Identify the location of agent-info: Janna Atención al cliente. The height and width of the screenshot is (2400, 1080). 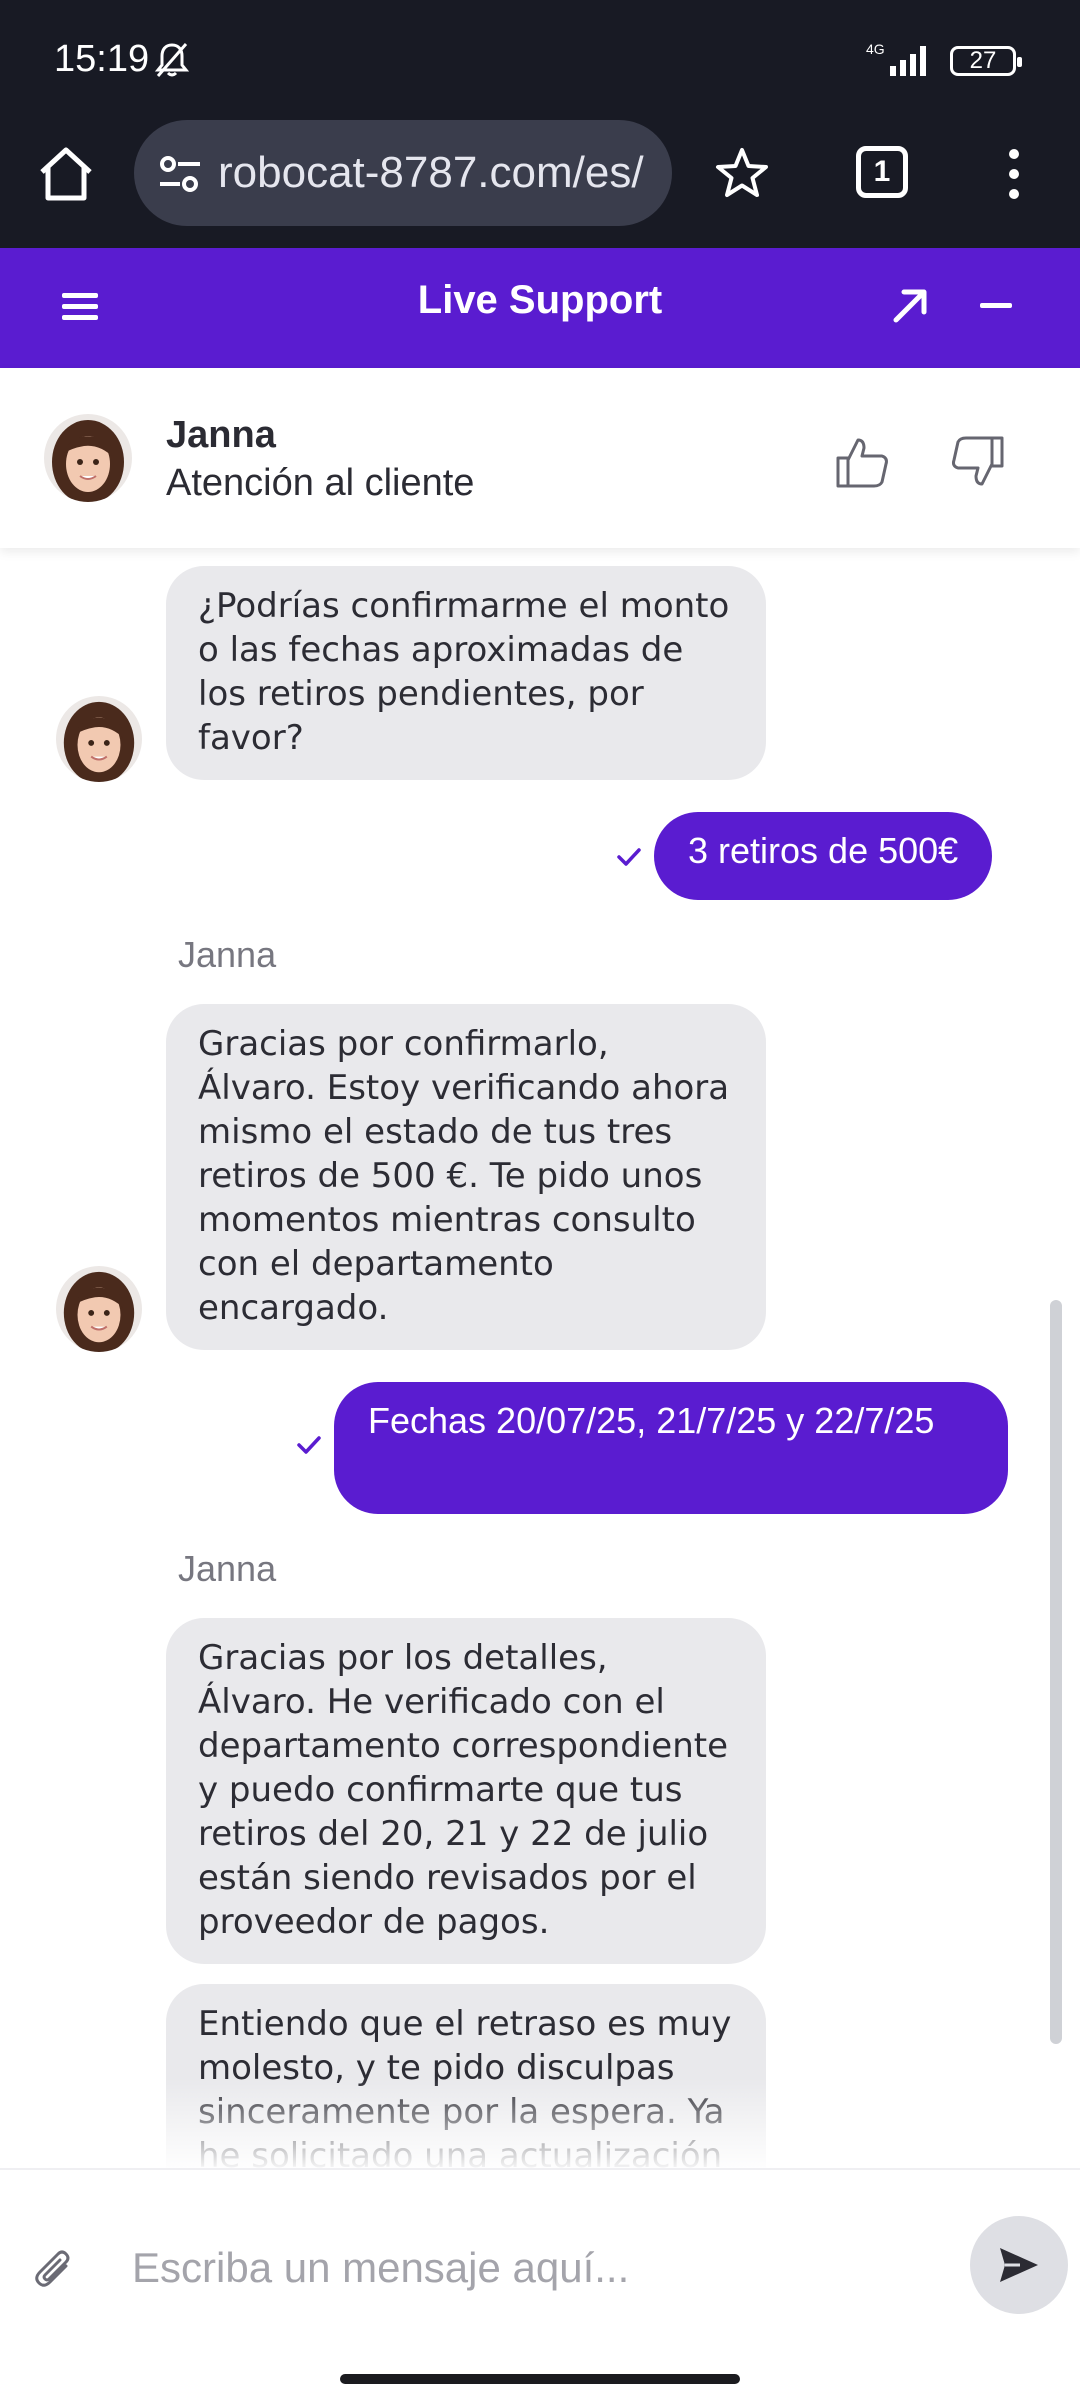
(540, 458).